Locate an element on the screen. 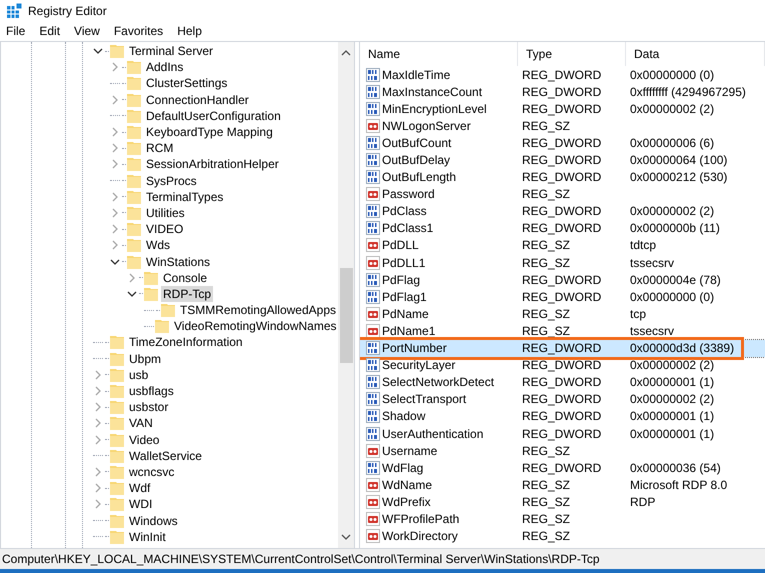 The width and height of the screenshot is (765, 573). value-row: MaxIdleTime REG_DWORD 0x00000000 (0) is located at coordinates (562, 75).